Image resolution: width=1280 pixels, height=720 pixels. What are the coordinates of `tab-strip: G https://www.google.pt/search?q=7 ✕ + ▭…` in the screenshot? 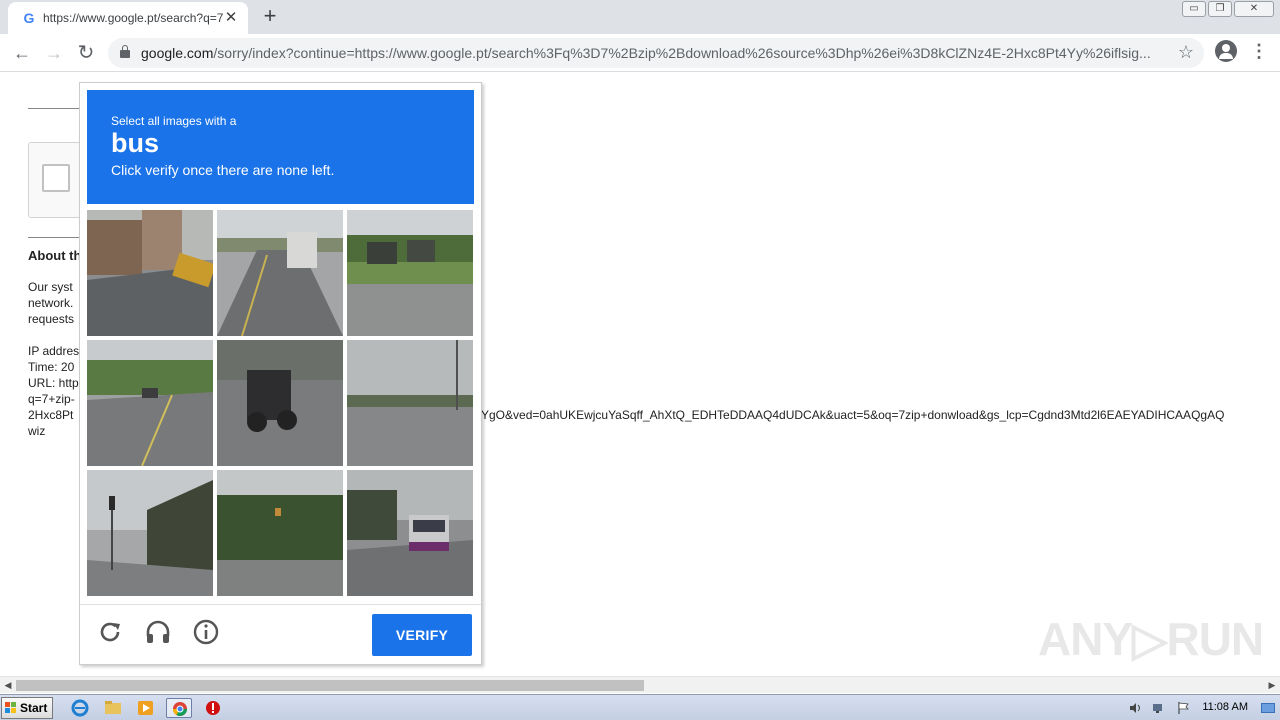 It's located at (640, 17).